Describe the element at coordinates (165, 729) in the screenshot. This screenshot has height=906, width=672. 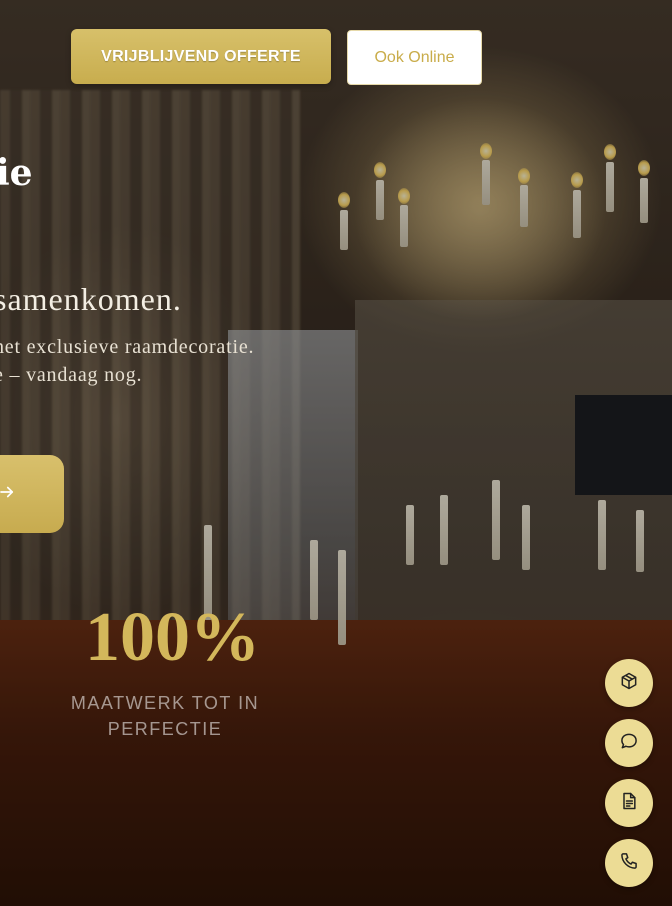
I see `stat-label-line: PERFECTIE` at that location.